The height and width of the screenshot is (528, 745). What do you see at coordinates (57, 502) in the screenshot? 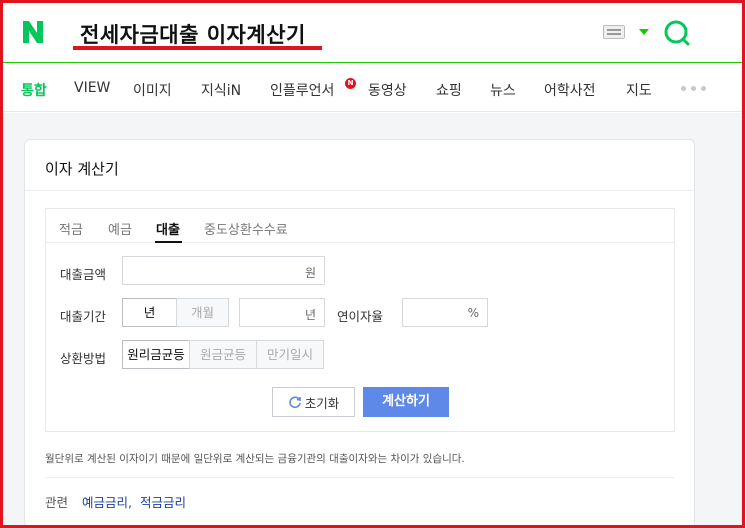
I see `related-label: 관련` at bounding box center [57, 502].